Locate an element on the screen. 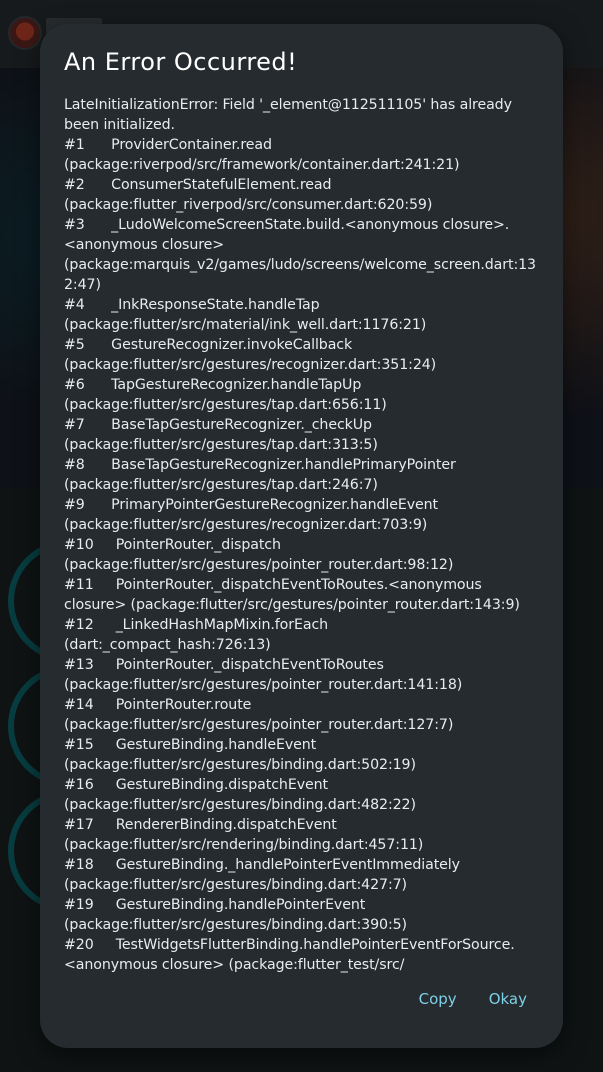 This screenshot has height=1072, width=603. okay-button: Okay is located at coordinates (508, 999).